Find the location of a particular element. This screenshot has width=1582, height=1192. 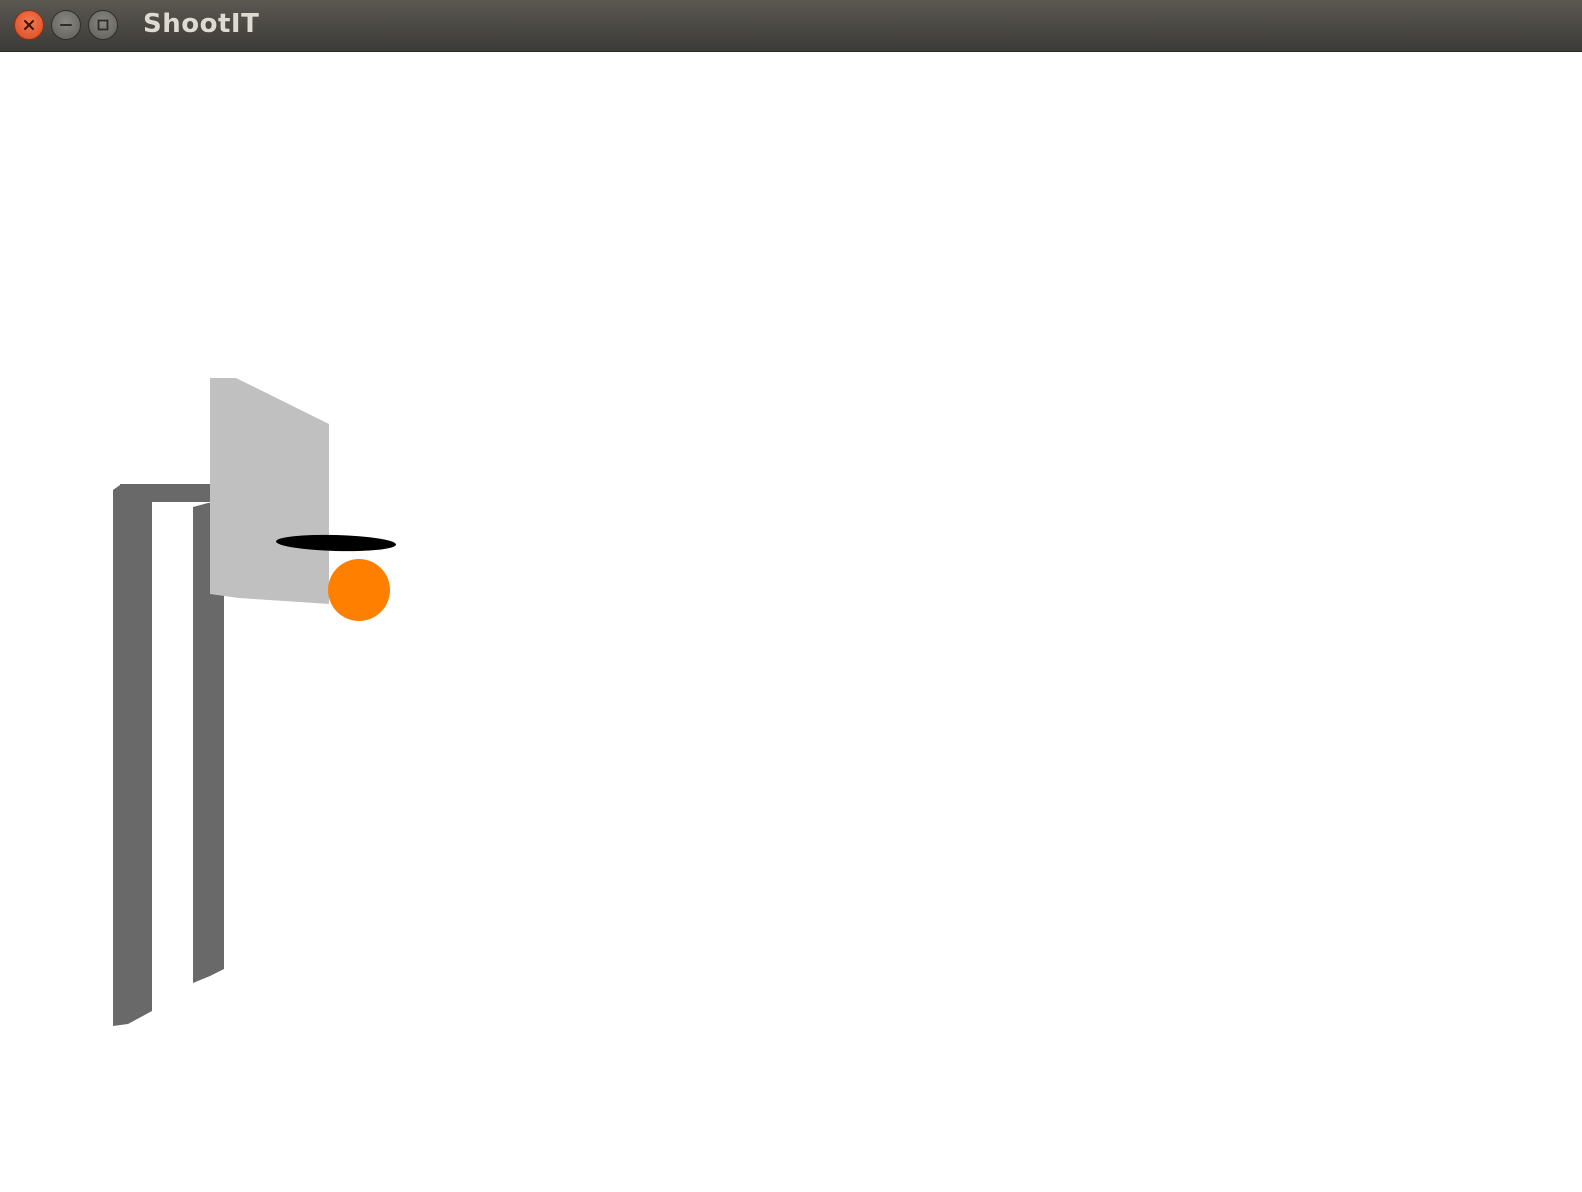

close-icon is located at coordinates (29, 25).